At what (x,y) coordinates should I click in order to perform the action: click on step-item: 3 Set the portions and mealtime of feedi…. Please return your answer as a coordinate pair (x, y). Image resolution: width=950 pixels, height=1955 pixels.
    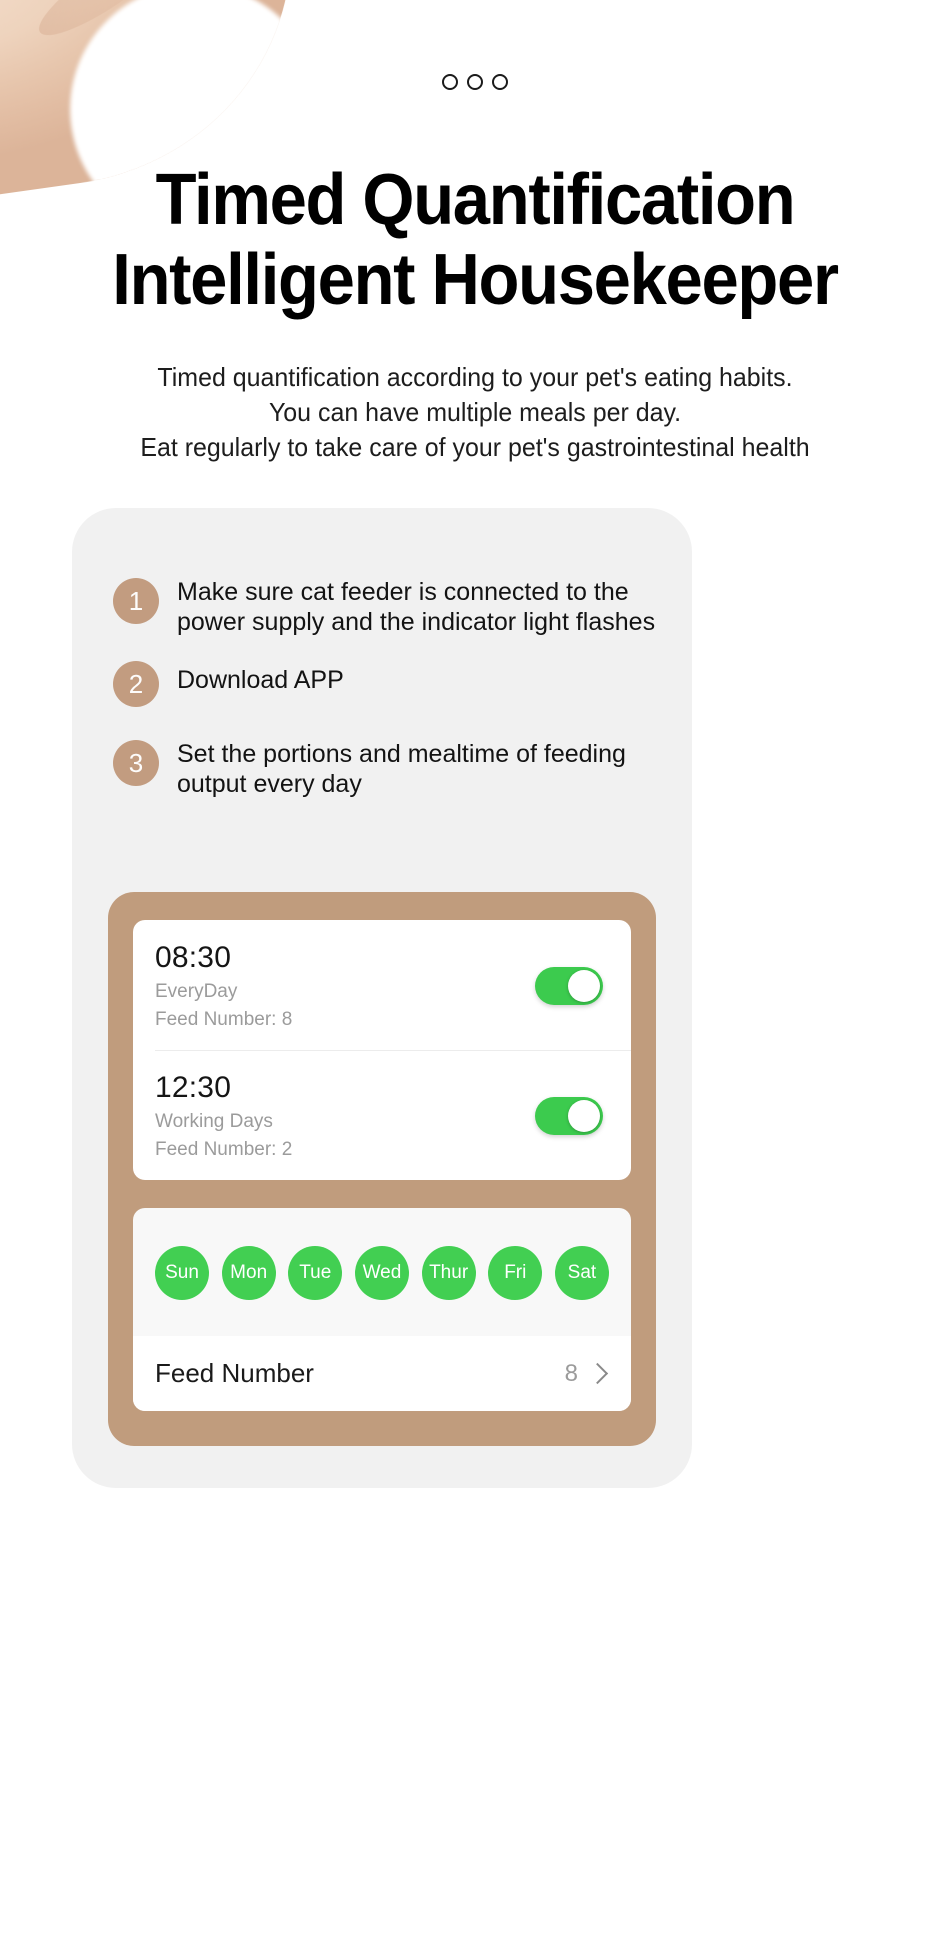
    Looking at the image, I should click on (393, 766).